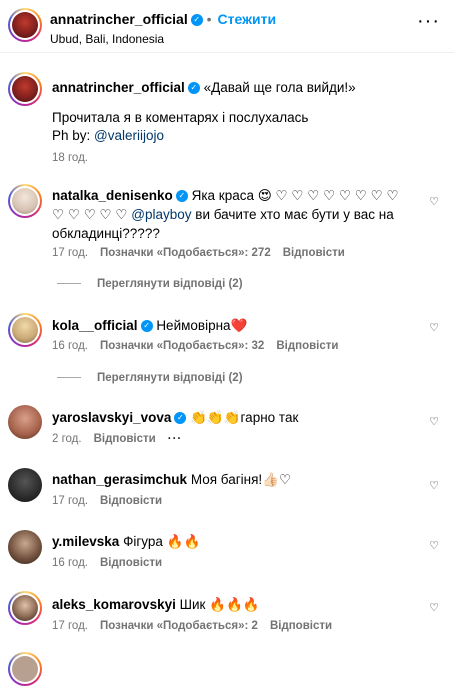  I want to click on comment-username: nathan_gerasimchuk, so click(119, 479).